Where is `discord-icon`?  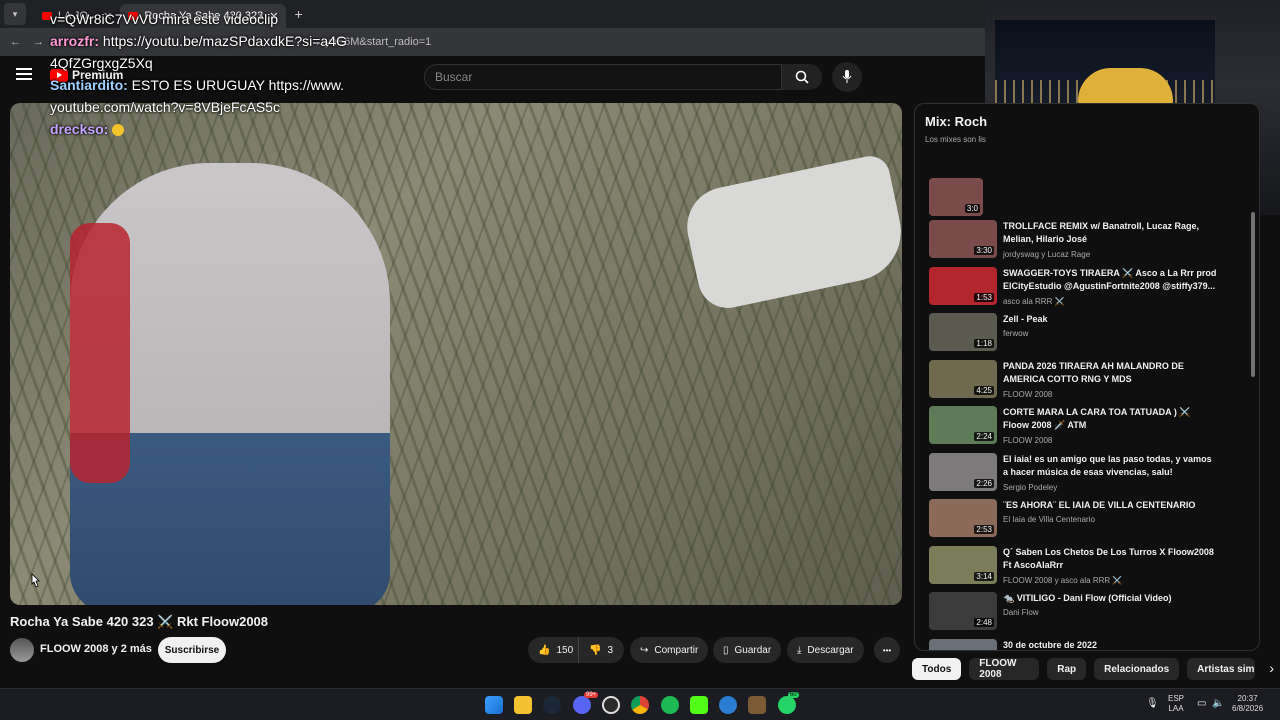
discord-icon is located at coordinates (582, 705).